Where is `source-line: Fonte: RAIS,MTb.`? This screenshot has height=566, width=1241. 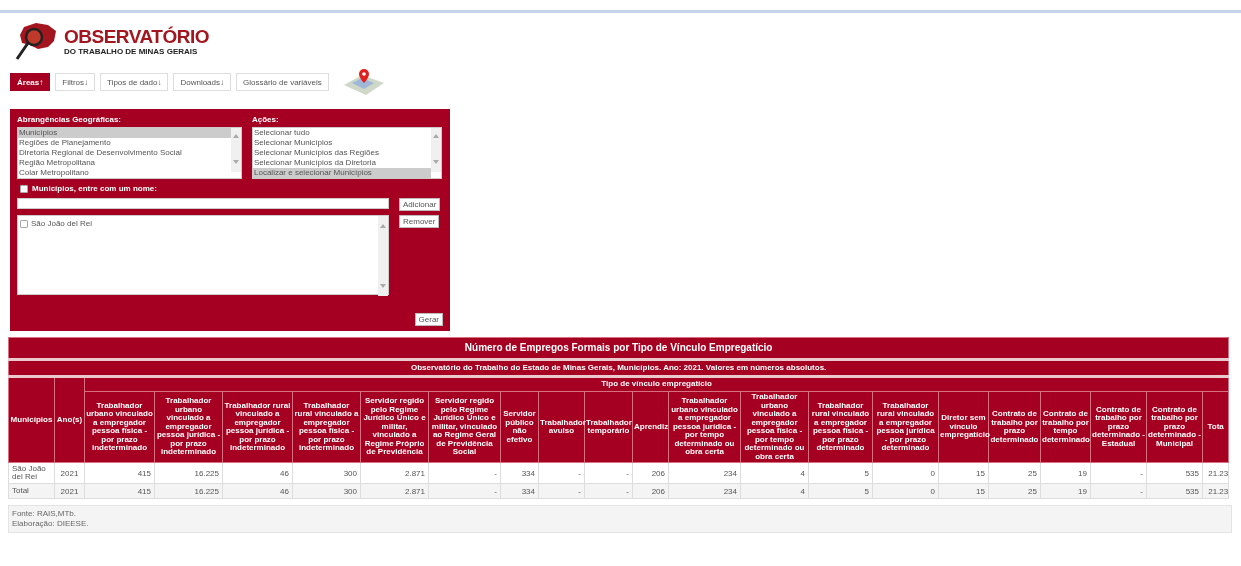
source-line: Fonte: RAIS,MTb. is located at coordinates (45, 514).